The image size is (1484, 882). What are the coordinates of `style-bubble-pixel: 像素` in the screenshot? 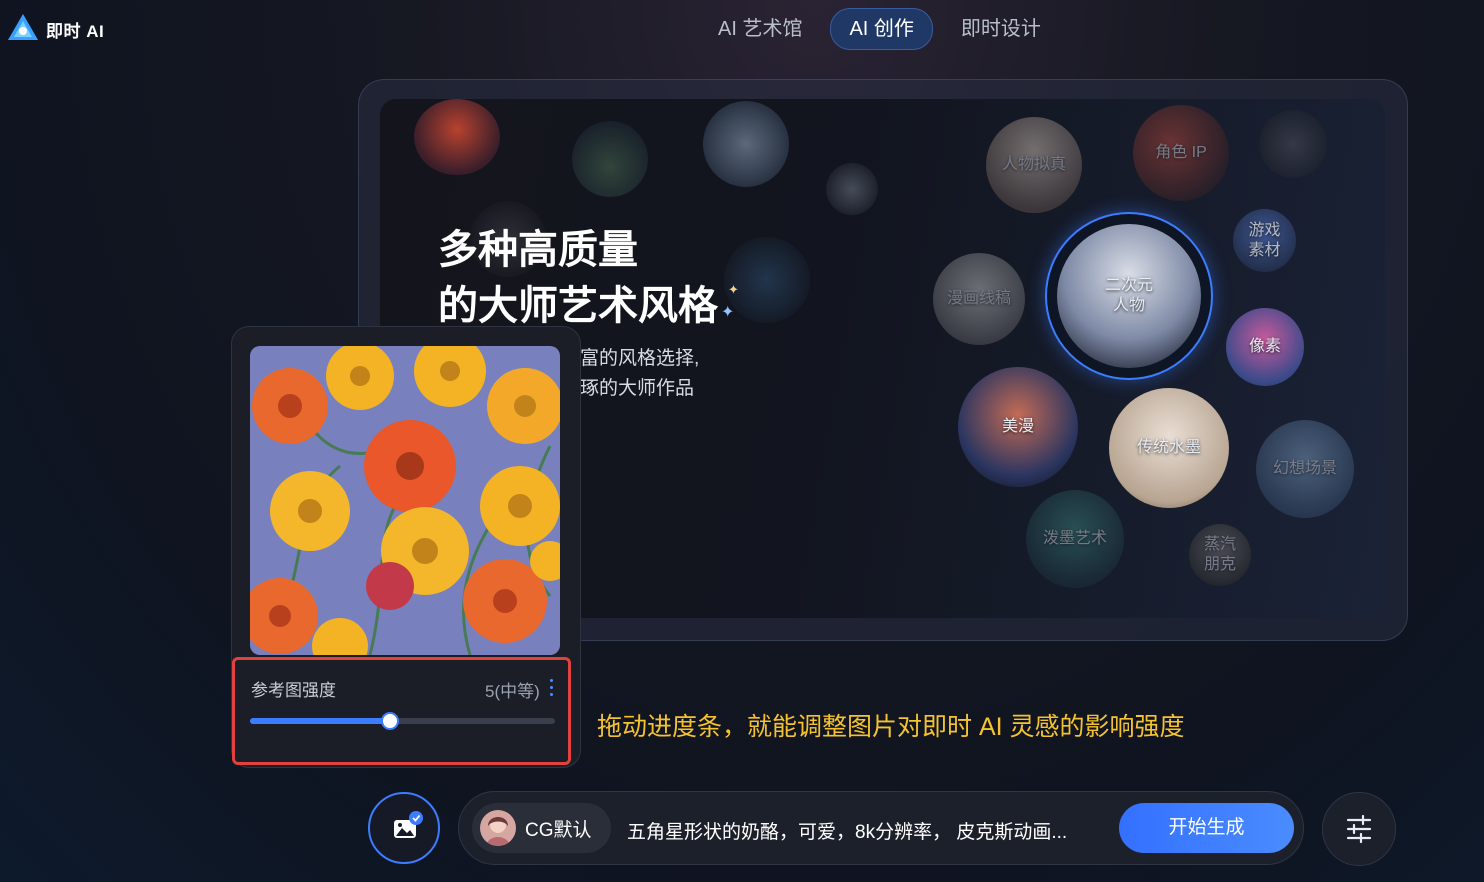 It's located at (1265, 347).